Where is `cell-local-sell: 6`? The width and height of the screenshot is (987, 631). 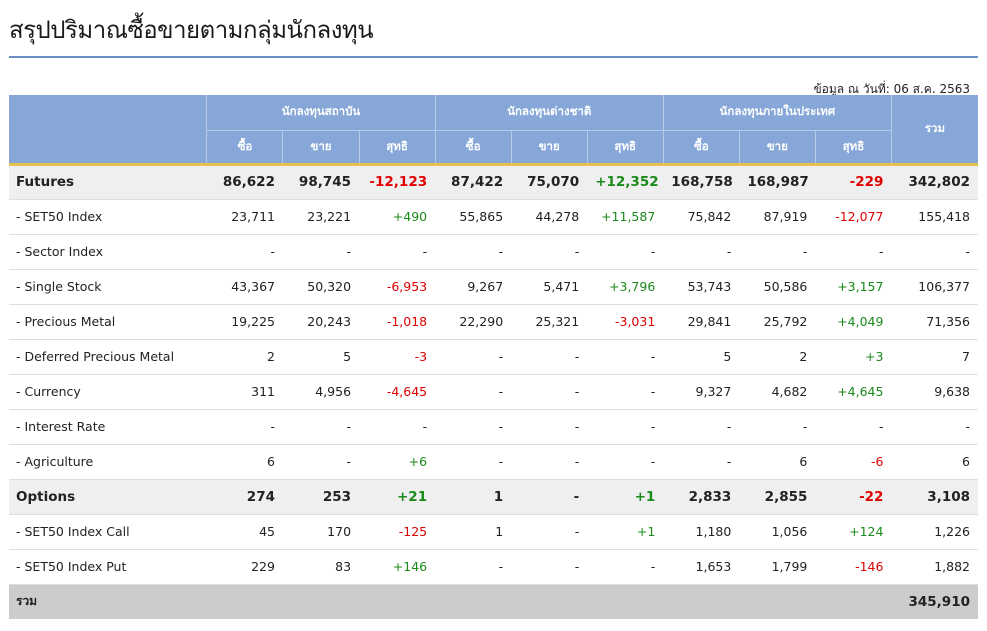
cell-local-sell: 6 is located at coordinates (777, 462).